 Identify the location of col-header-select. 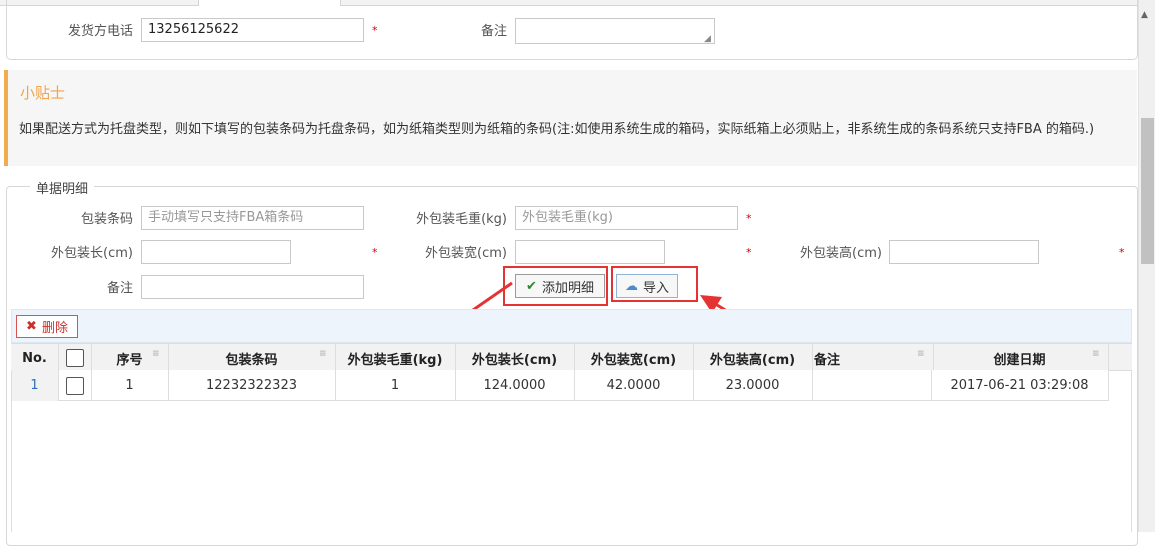
(75, 358).